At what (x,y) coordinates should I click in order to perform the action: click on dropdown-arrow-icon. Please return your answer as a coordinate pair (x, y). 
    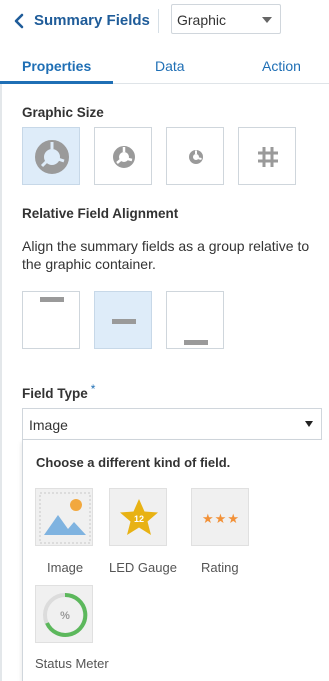
    Looking at the image, I should click on (309, 424).